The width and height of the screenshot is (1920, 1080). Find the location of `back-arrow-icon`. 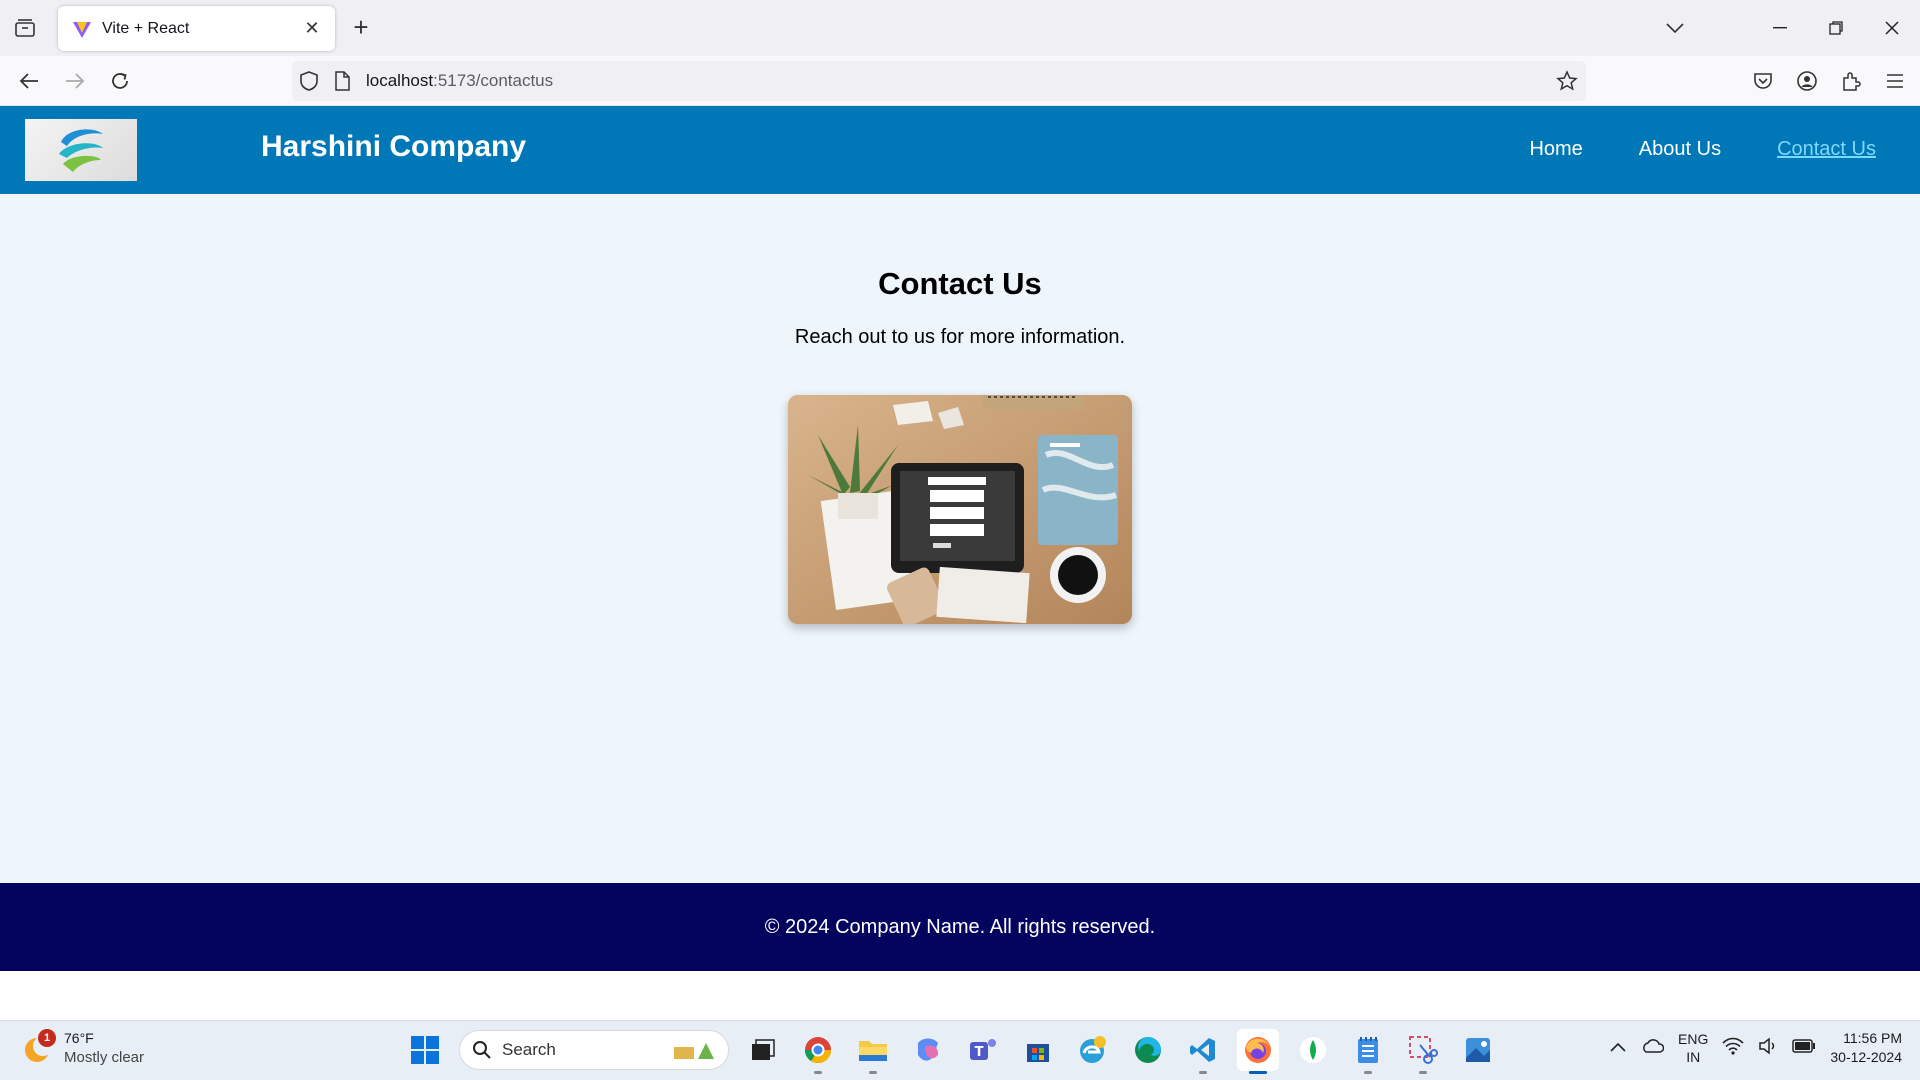

back-arrow-icon is located at coordinates (29, 81).